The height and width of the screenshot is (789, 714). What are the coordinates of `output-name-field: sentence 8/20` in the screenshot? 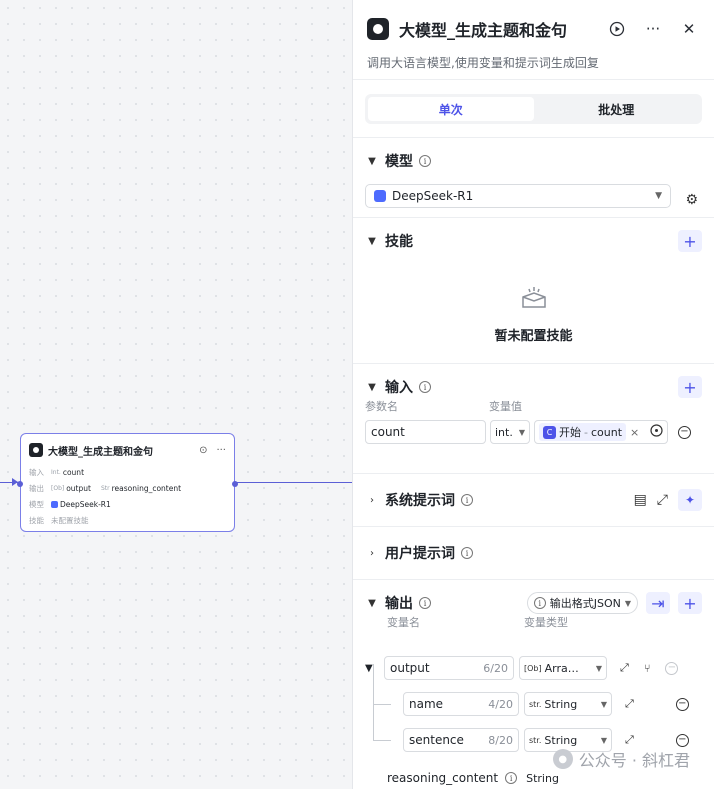 It's located at (461, 740).